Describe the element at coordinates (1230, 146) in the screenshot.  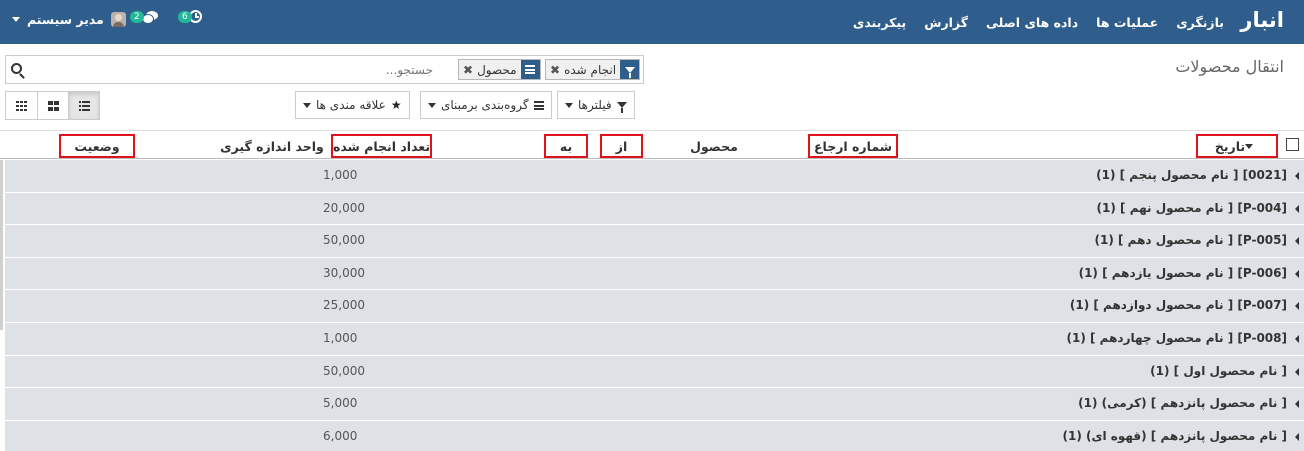
I see `column-label: تاریخ` at that location.